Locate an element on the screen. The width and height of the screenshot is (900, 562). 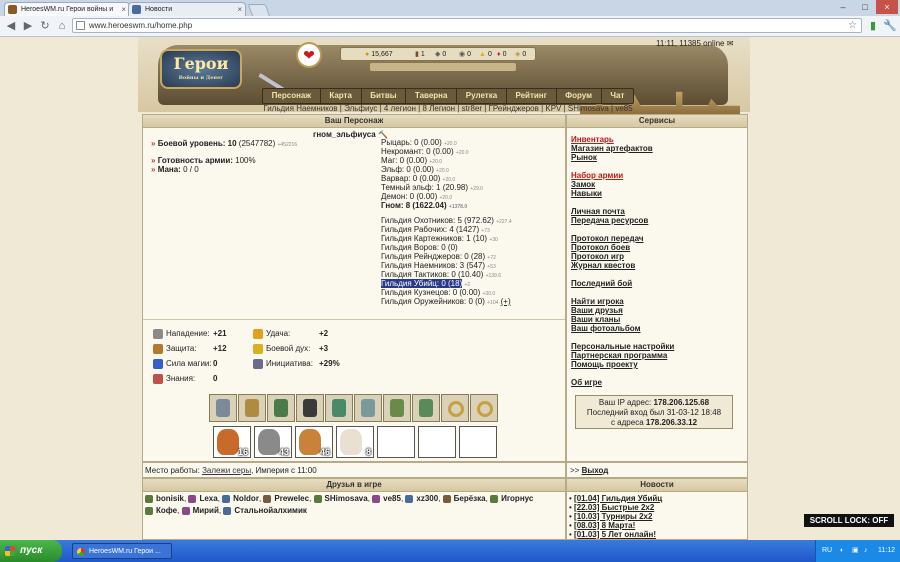
service-link: Набор армии is located at coordinates (597, 175).